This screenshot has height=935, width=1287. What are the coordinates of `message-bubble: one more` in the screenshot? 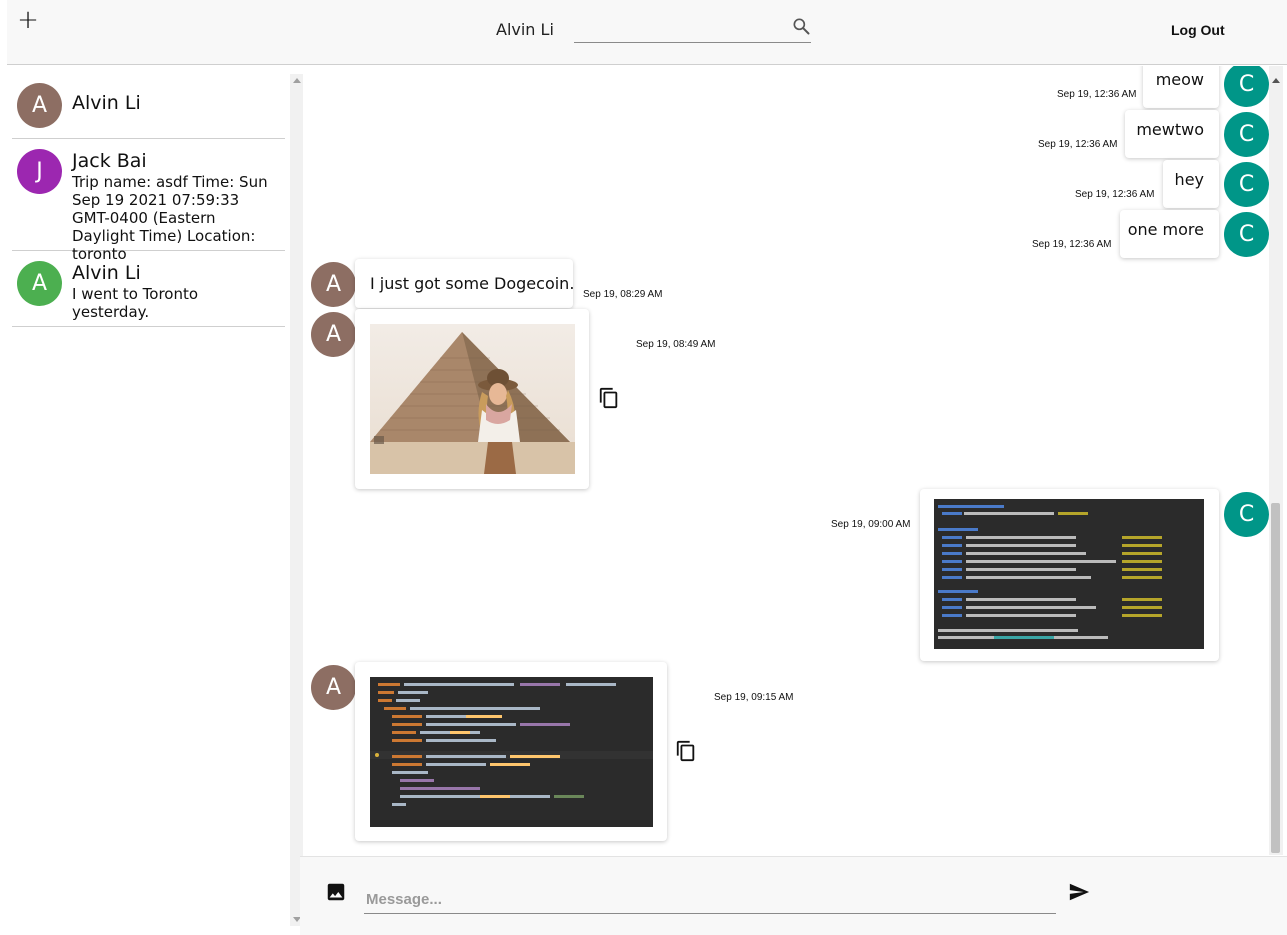 It's located at (1169, 234).